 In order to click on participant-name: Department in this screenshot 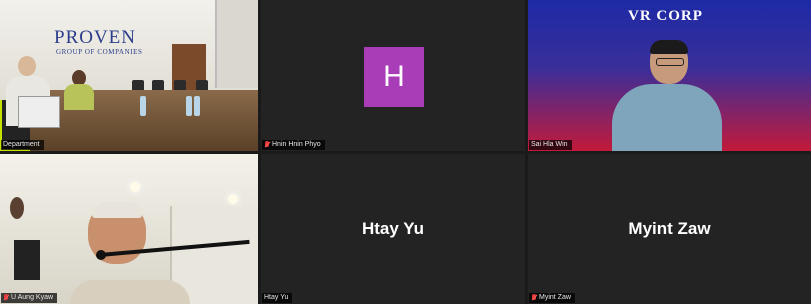, I will do `click(21, 144)`.